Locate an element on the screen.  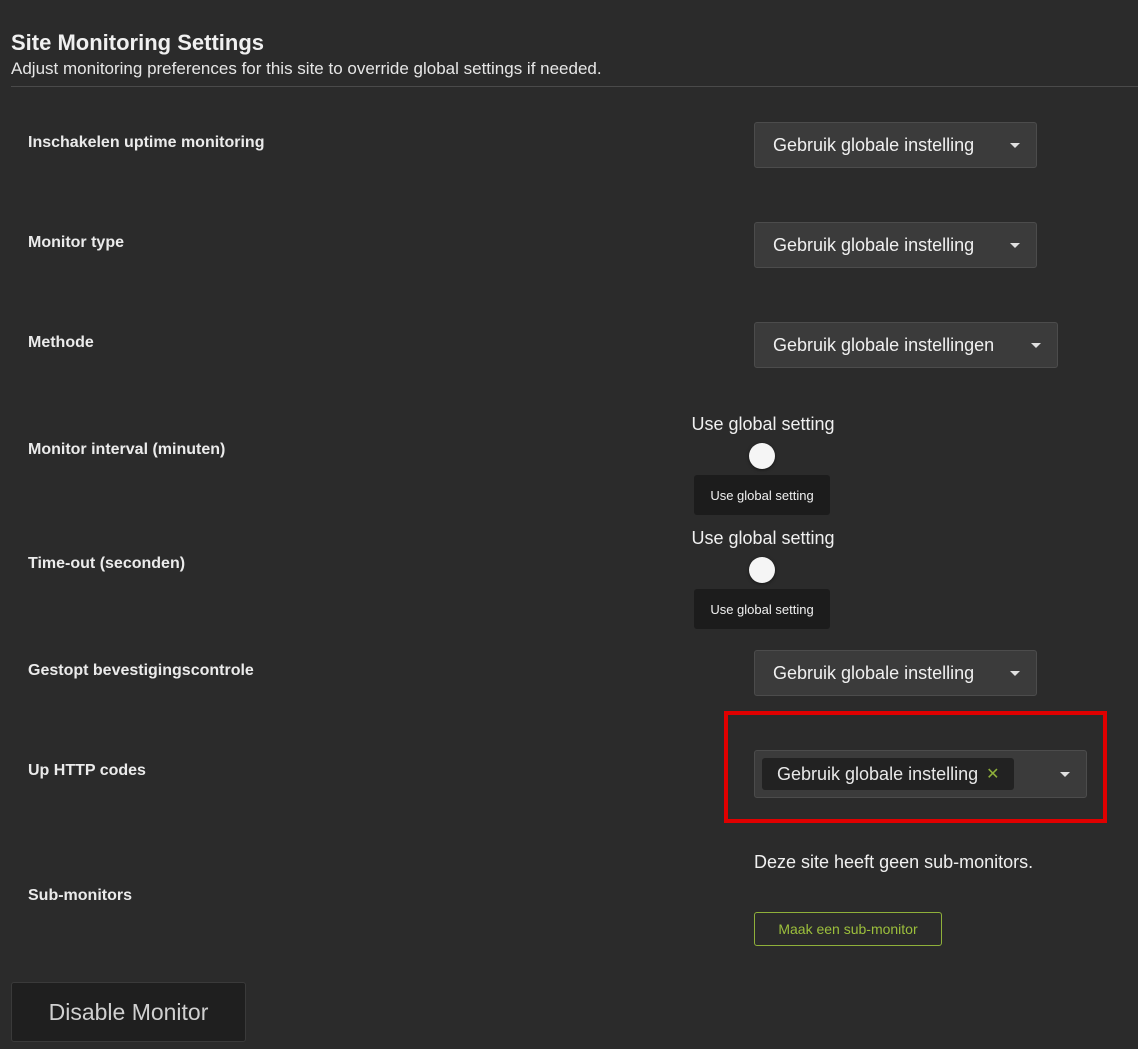
monitor-interval-toggle-label: Use global setting is located at coordinates (763, 424).